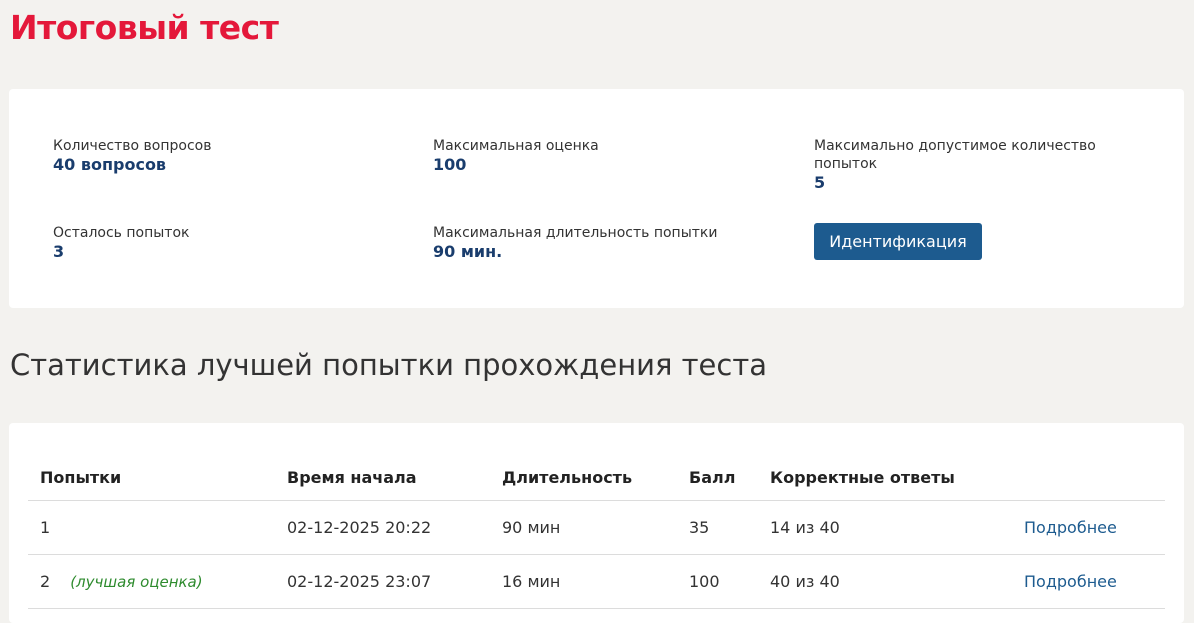 The width and height of the screenshot is (1194, 623). Describe the element at coordinates (1088, 477) in the screenshot. I see `column-header-actions` at that location.